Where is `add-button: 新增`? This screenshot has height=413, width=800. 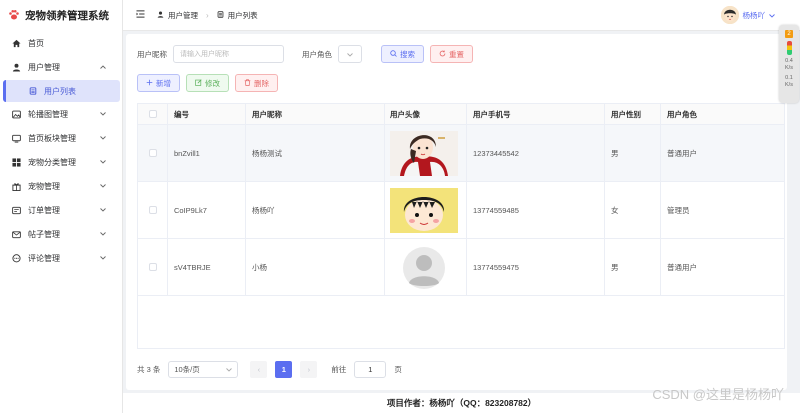 add-button: 新增 is located at coordinates (158, 83).